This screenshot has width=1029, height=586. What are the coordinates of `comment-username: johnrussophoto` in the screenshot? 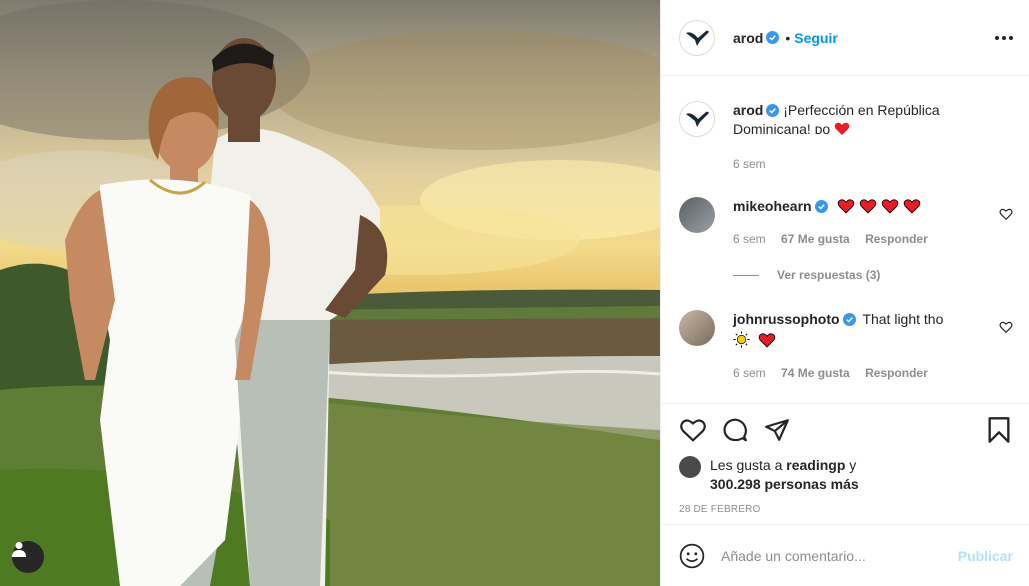 It's located at (786, 319).